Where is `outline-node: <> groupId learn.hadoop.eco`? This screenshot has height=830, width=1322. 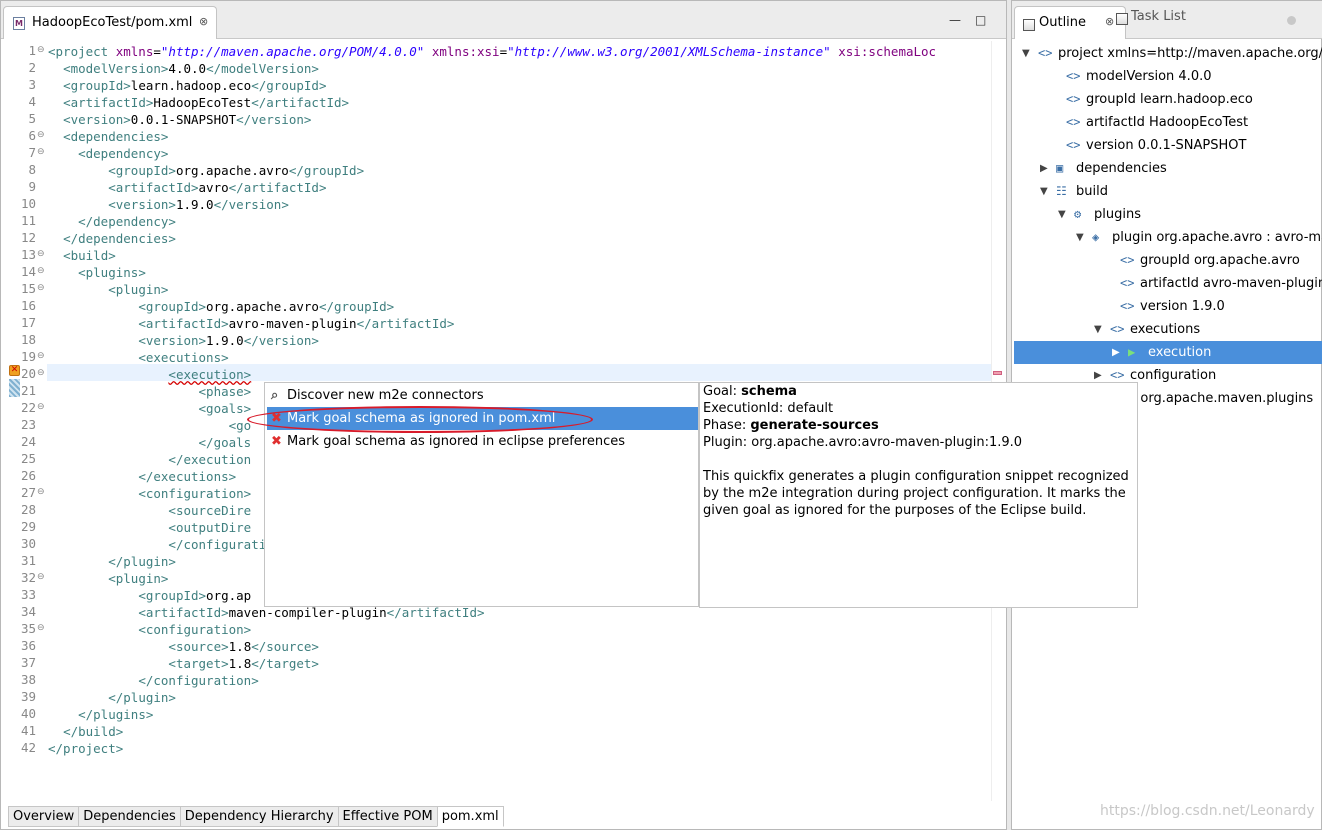
outline-node: <> groupId learn.hadoop.eco is located at coordinates (1168, 99).